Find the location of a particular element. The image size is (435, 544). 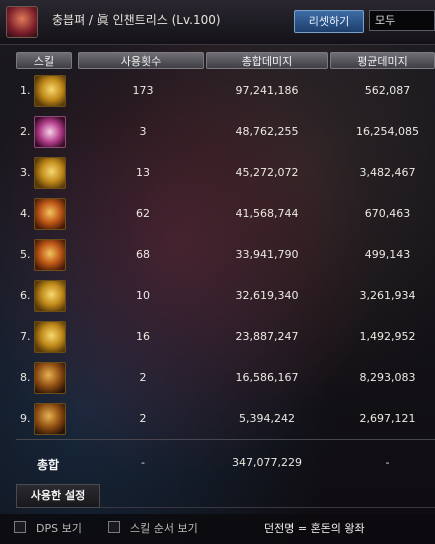

total-count: - is located at coordinates (143, 462).